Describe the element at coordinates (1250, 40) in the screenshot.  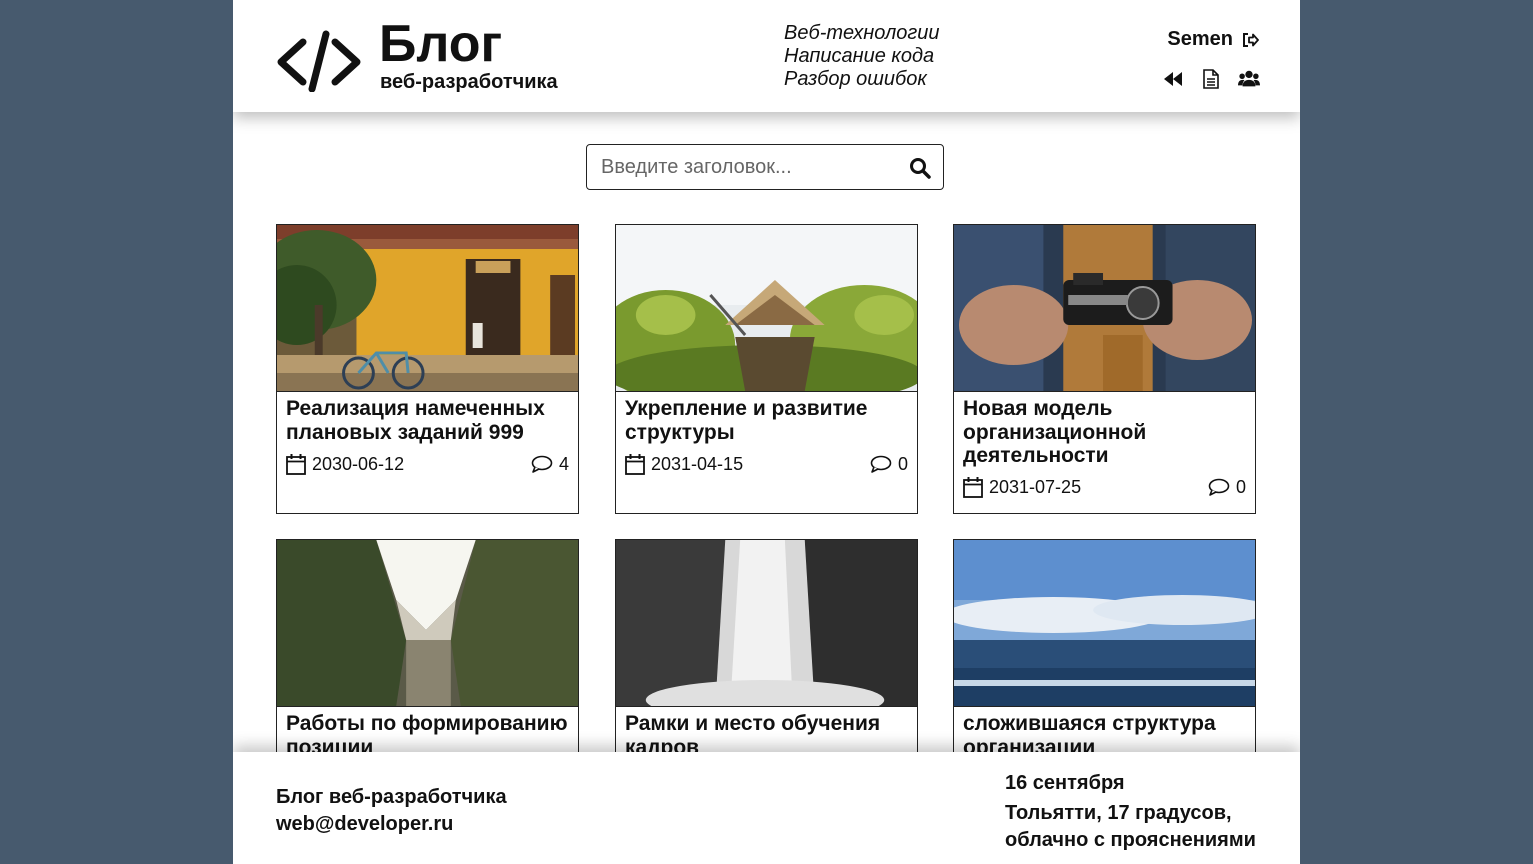
I see `logout-icon` at that location.